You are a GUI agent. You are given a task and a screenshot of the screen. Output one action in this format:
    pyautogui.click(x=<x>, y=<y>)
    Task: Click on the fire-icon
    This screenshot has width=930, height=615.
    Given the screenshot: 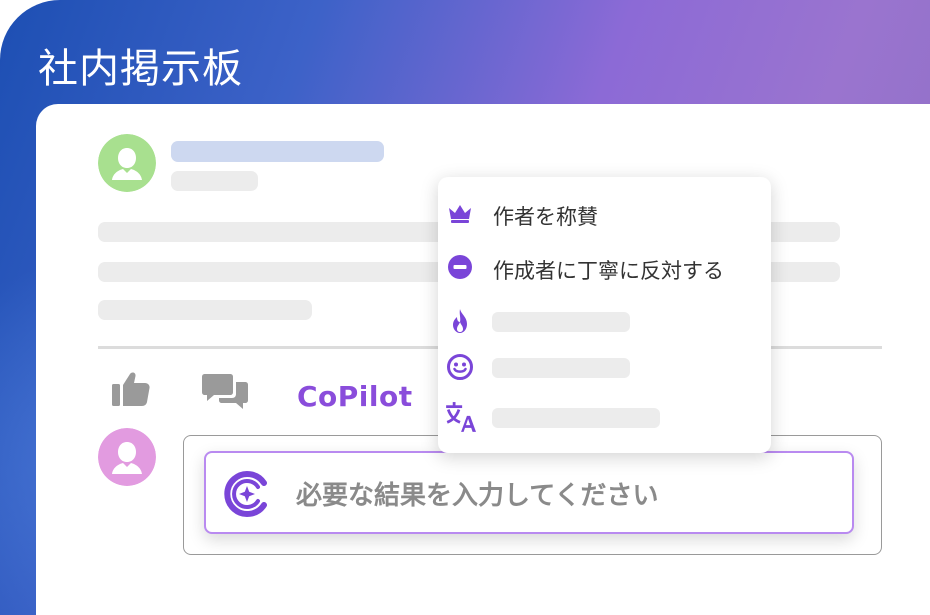 What is the action you would take?
    pyautogui.click(x=460, y=321)
    